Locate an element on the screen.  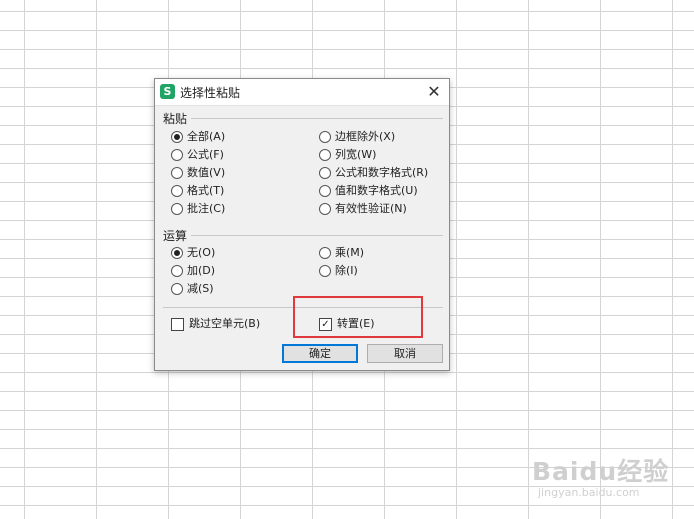
baidu-watermark-url: jingyan.baidu.com is located at coordinates (589, 492).